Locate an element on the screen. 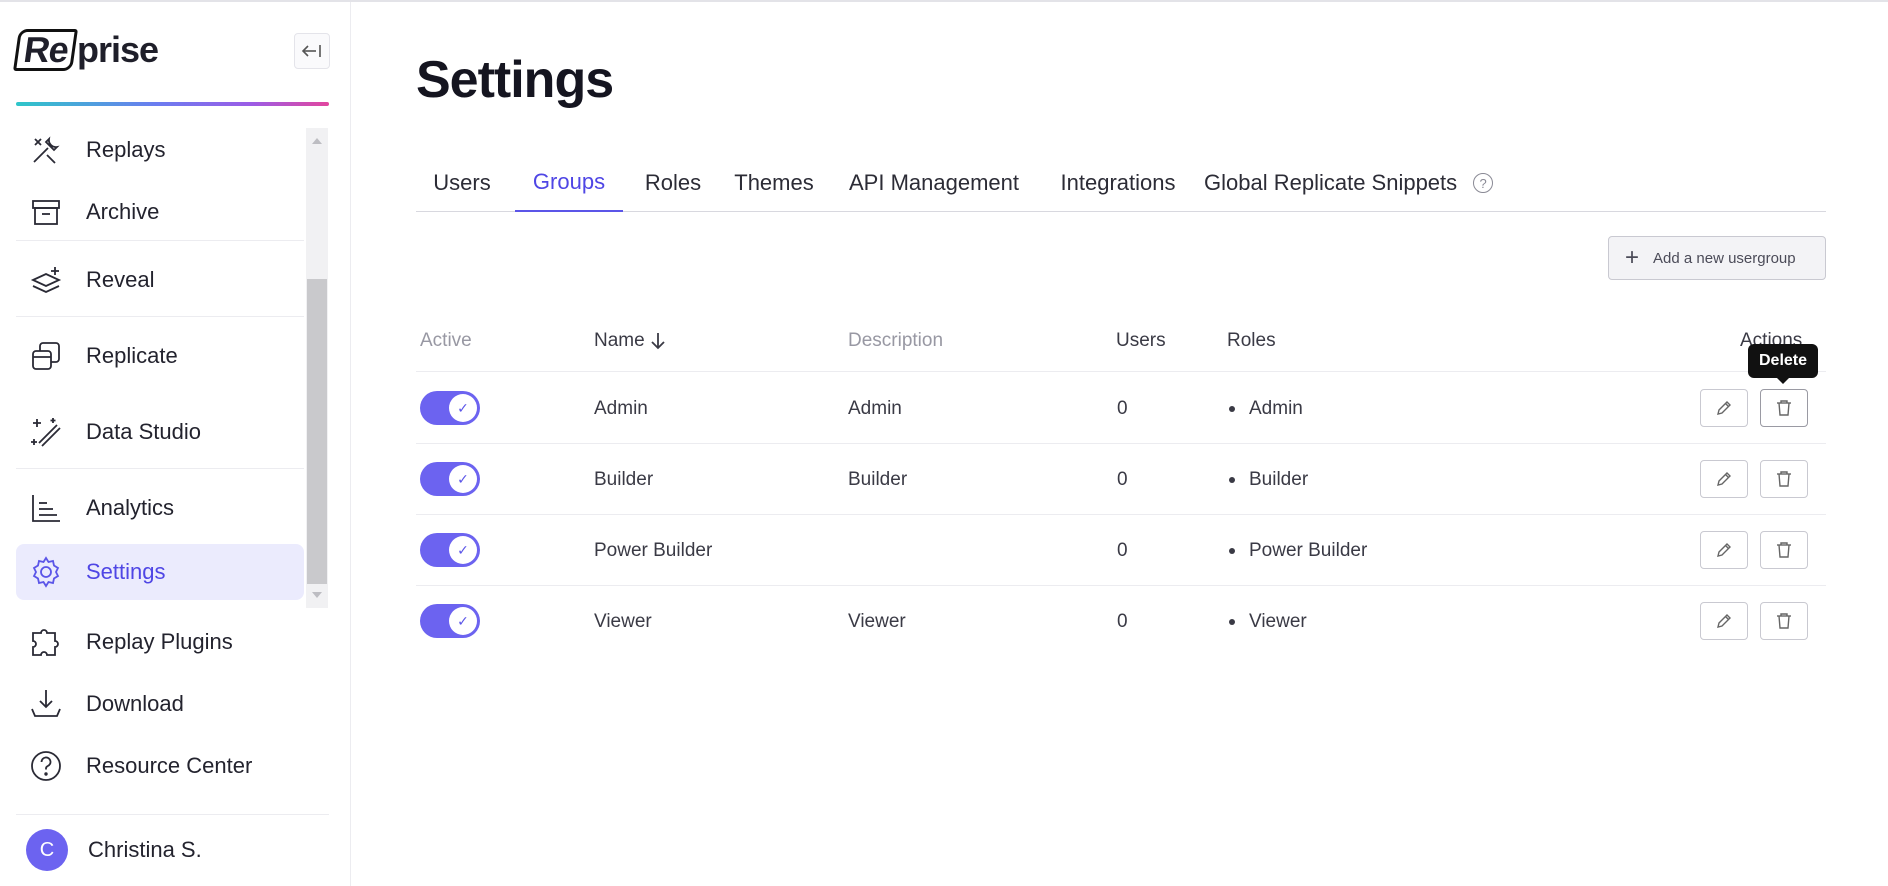 The image size is (1888, 886). replicate-icon is located at coordinates (46, 356).